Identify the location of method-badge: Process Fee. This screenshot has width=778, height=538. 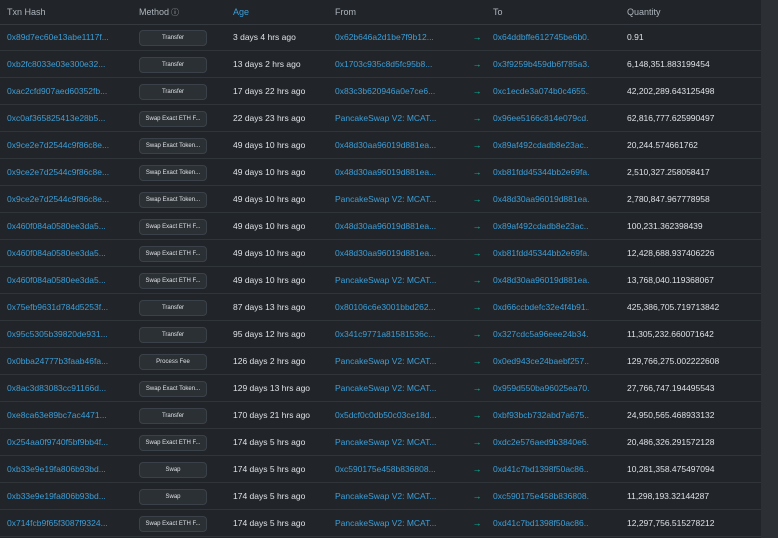
(173, 362).